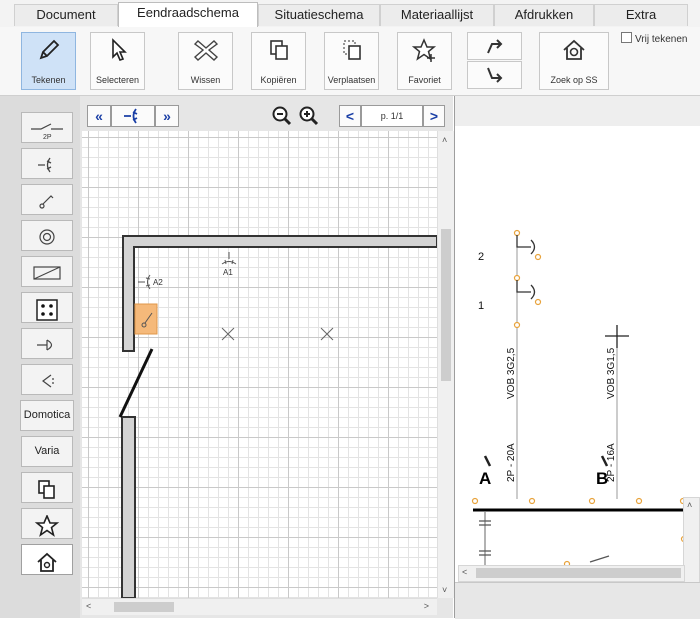  What do you see at coordinates (437, 15) in the screenshot?
I see `tab-materiaallijst: Materiaallijst` at bounding box center [437, 15].